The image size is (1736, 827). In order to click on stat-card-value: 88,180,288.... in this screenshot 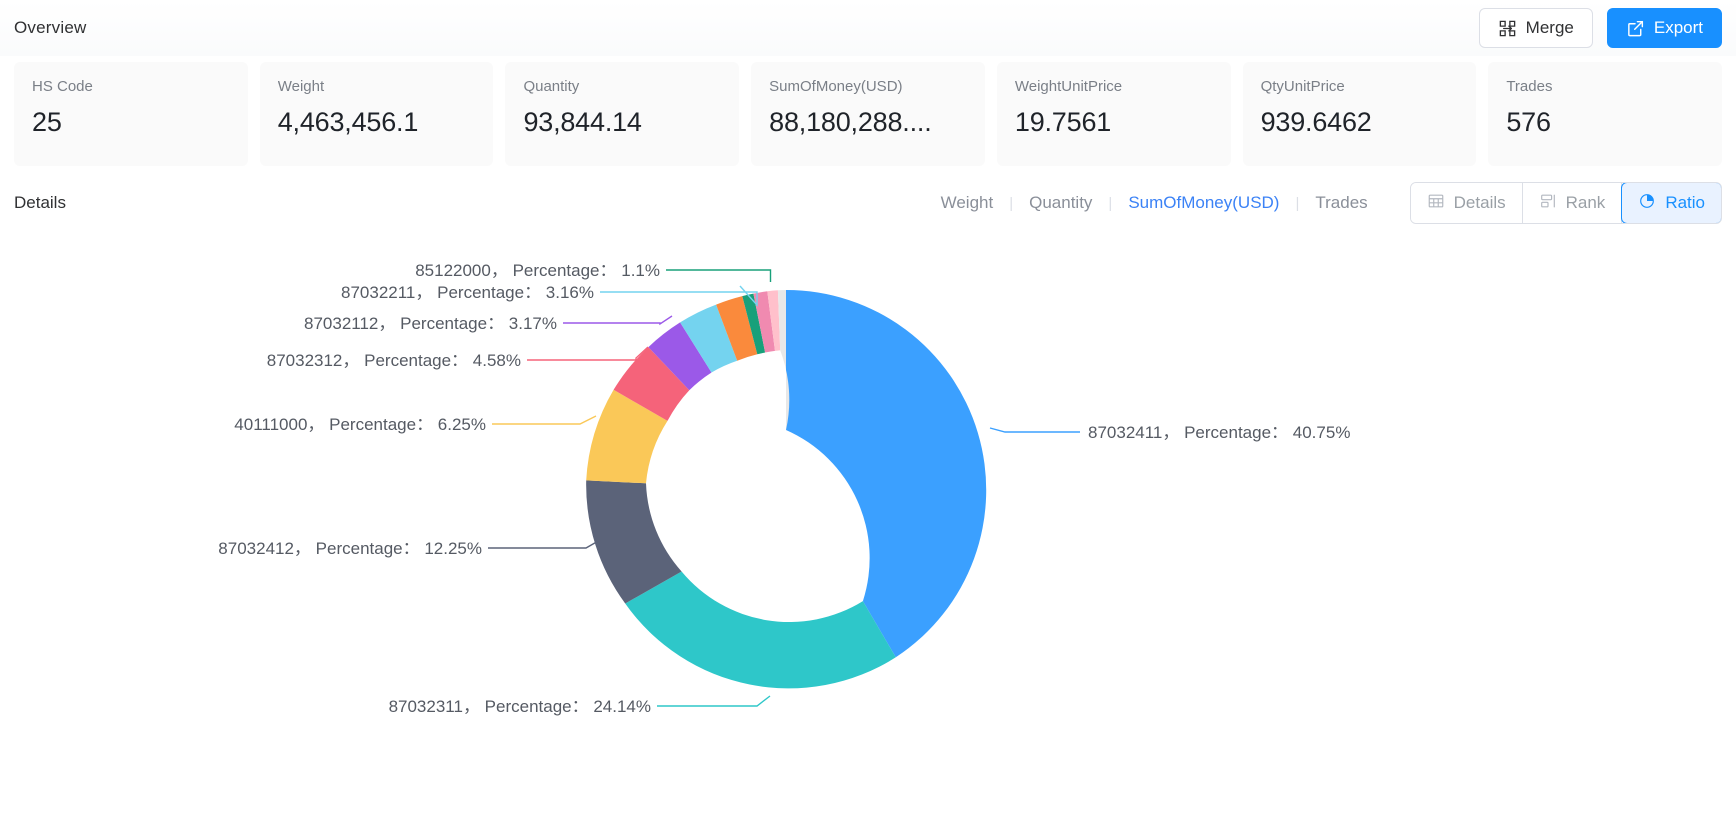, I will do `click(850, 122)`.